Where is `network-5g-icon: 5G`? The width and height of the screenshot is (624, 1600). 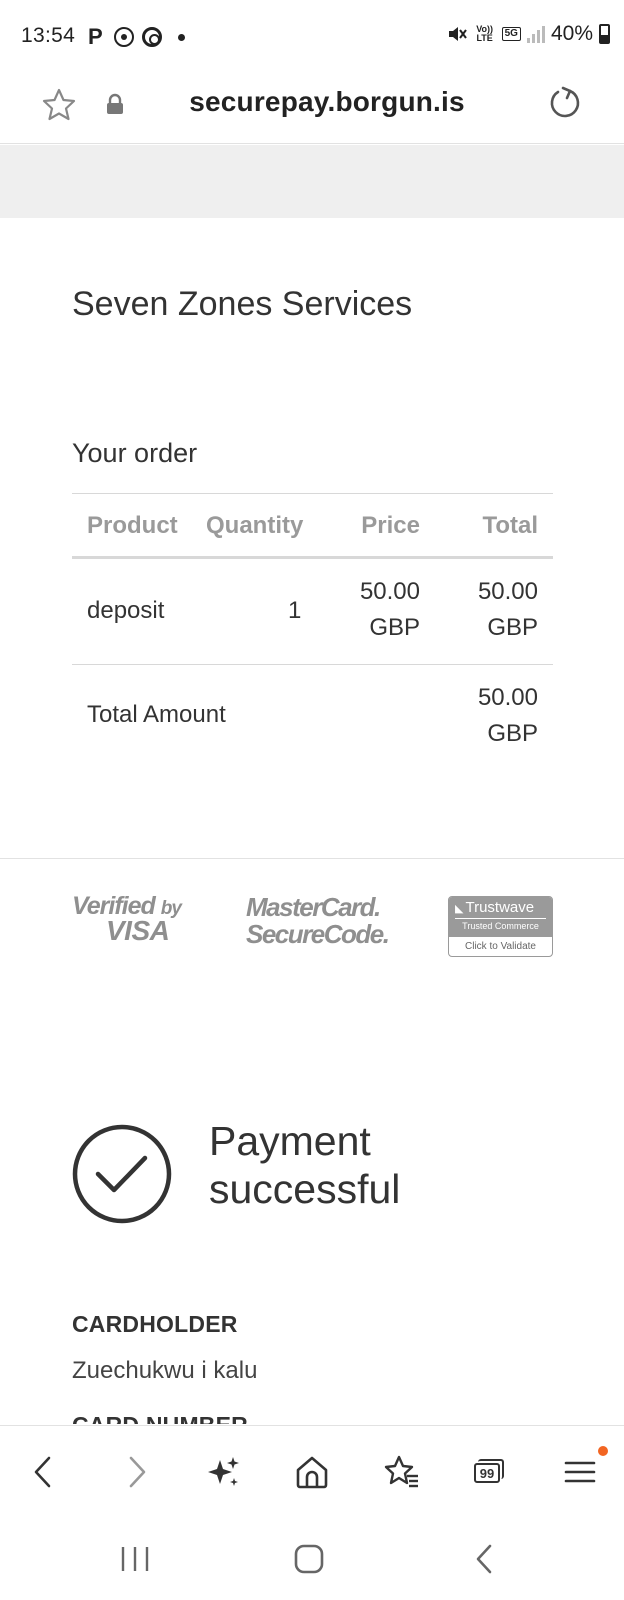 network-5g-icon: 5G is located at coordinates (511, 34).